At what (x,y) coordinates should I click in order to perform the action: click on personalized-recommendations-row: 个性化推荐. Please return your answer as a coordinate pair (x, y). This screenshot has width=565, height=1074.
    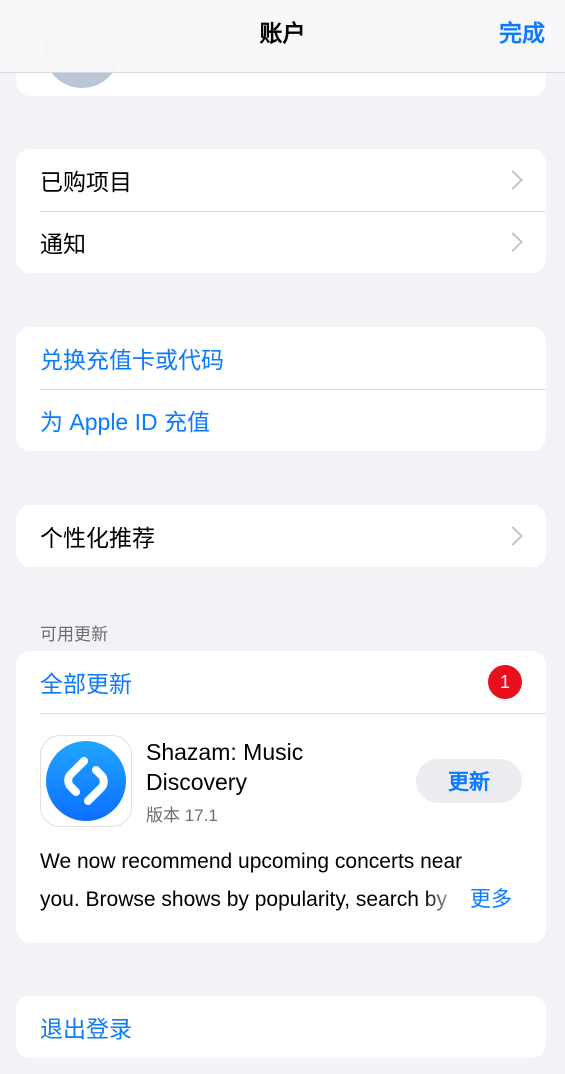
    Looking at the image, I should click on (281, 536).